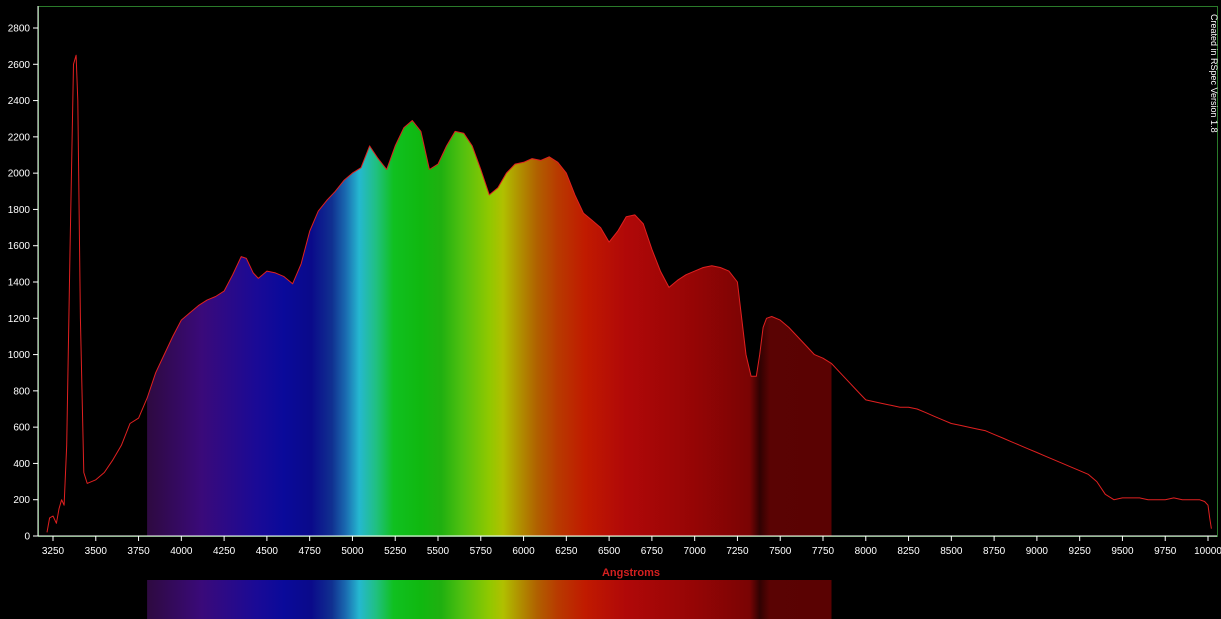 The width and height of the screenshot is (1221, 619). Describe the element at coordinates (951, 551) in the screenshot. I see `x-tick-label: 8500` at that location.